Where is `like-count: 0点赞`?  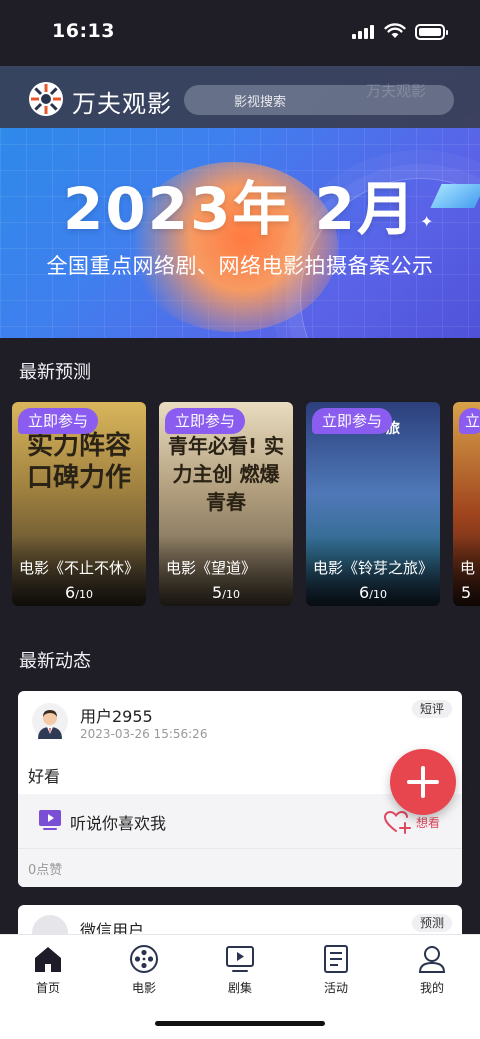
like-count: 0点赞 is located at coordinates (45, 870).